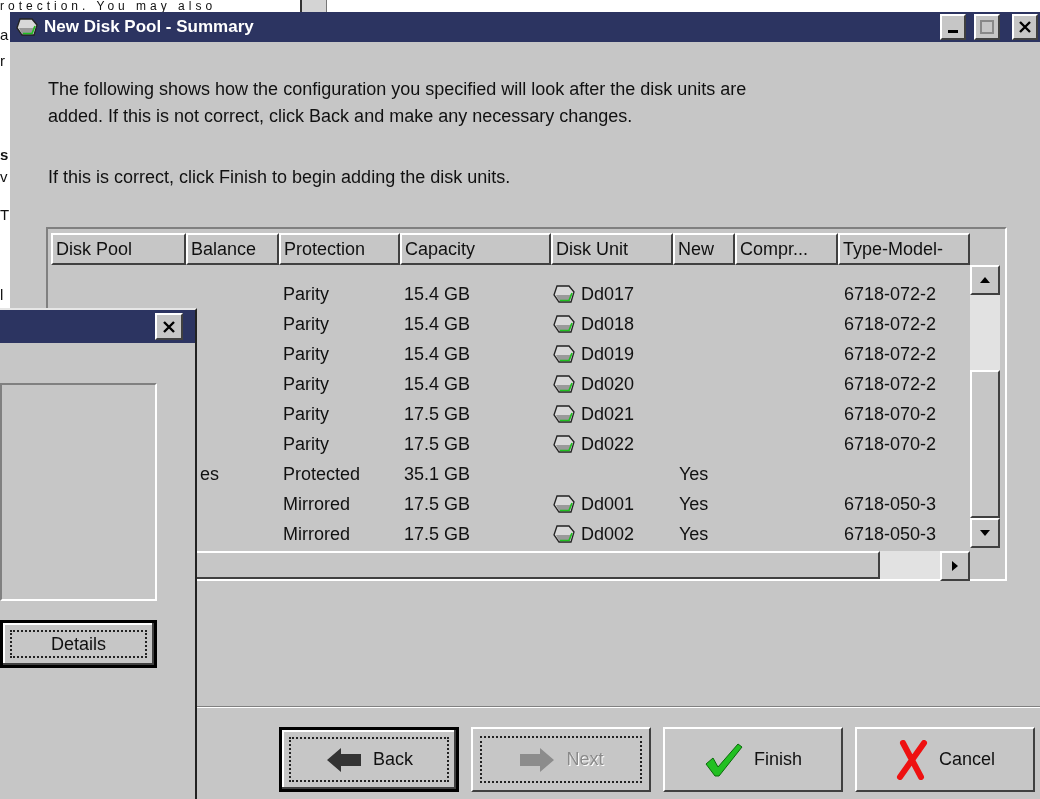  I want to click on maximize-icon, so click(987, 27).